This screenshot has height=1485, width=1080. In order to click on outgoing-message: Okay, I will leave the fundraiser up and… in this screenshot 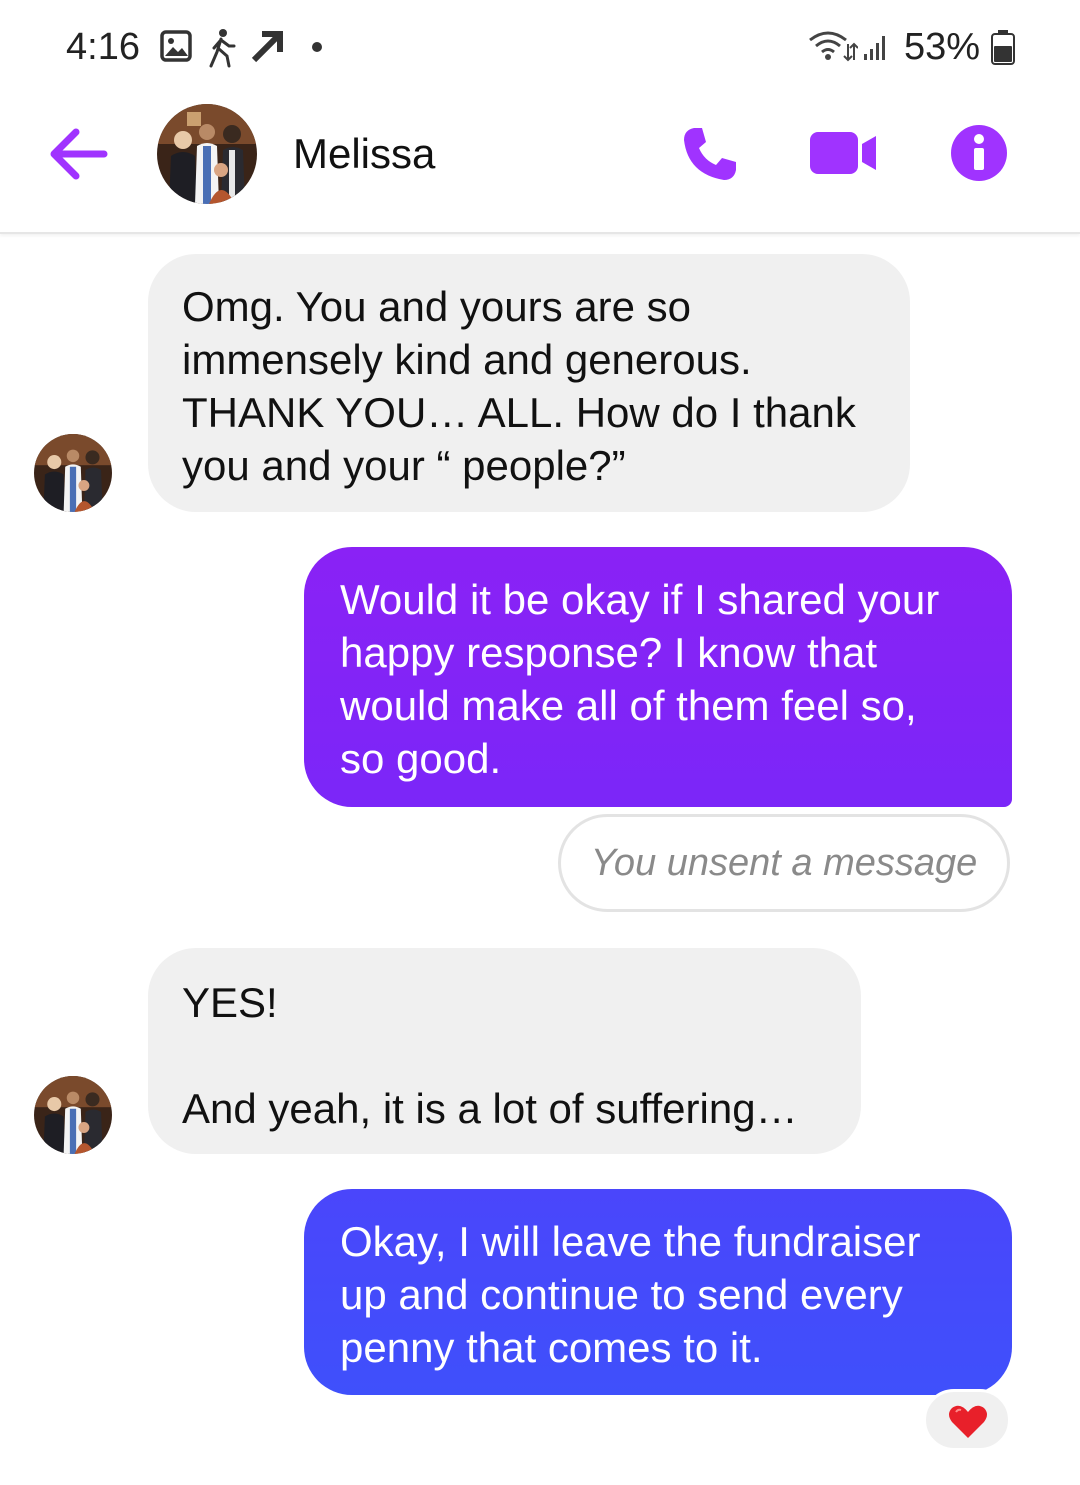, I will do `click(658, 1292)`.